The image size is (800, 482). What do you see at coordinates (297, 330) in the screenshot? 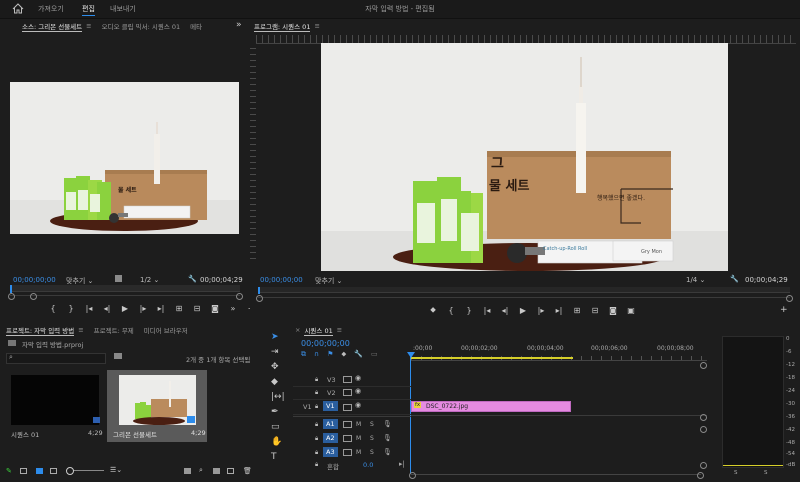
I see `close-icon: ×` at bounding box center [297, 330].